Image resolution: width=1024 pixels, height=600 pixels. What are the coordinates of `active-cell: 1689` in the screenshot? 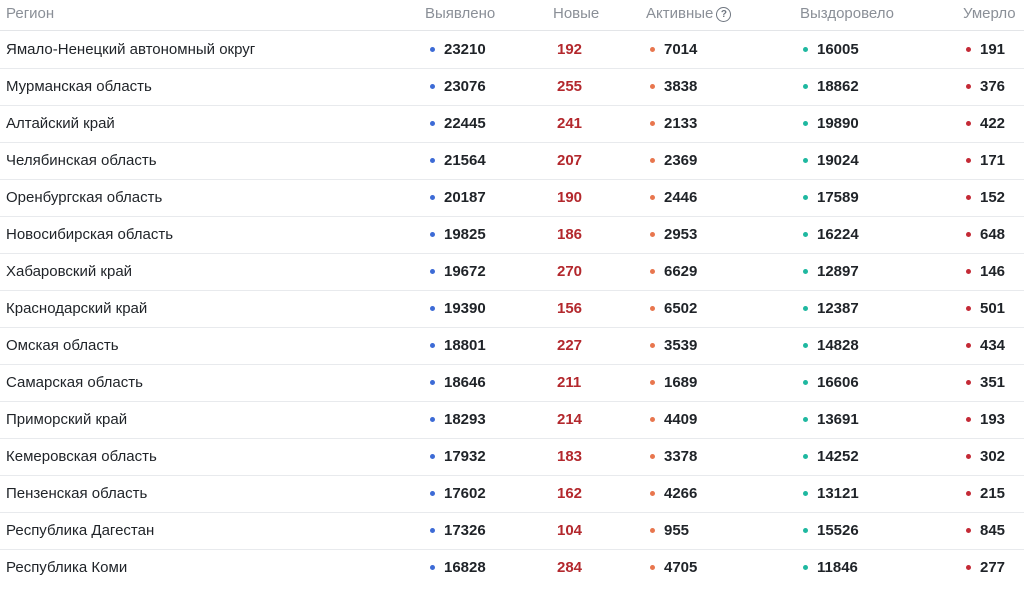 It's located at (673, 383).